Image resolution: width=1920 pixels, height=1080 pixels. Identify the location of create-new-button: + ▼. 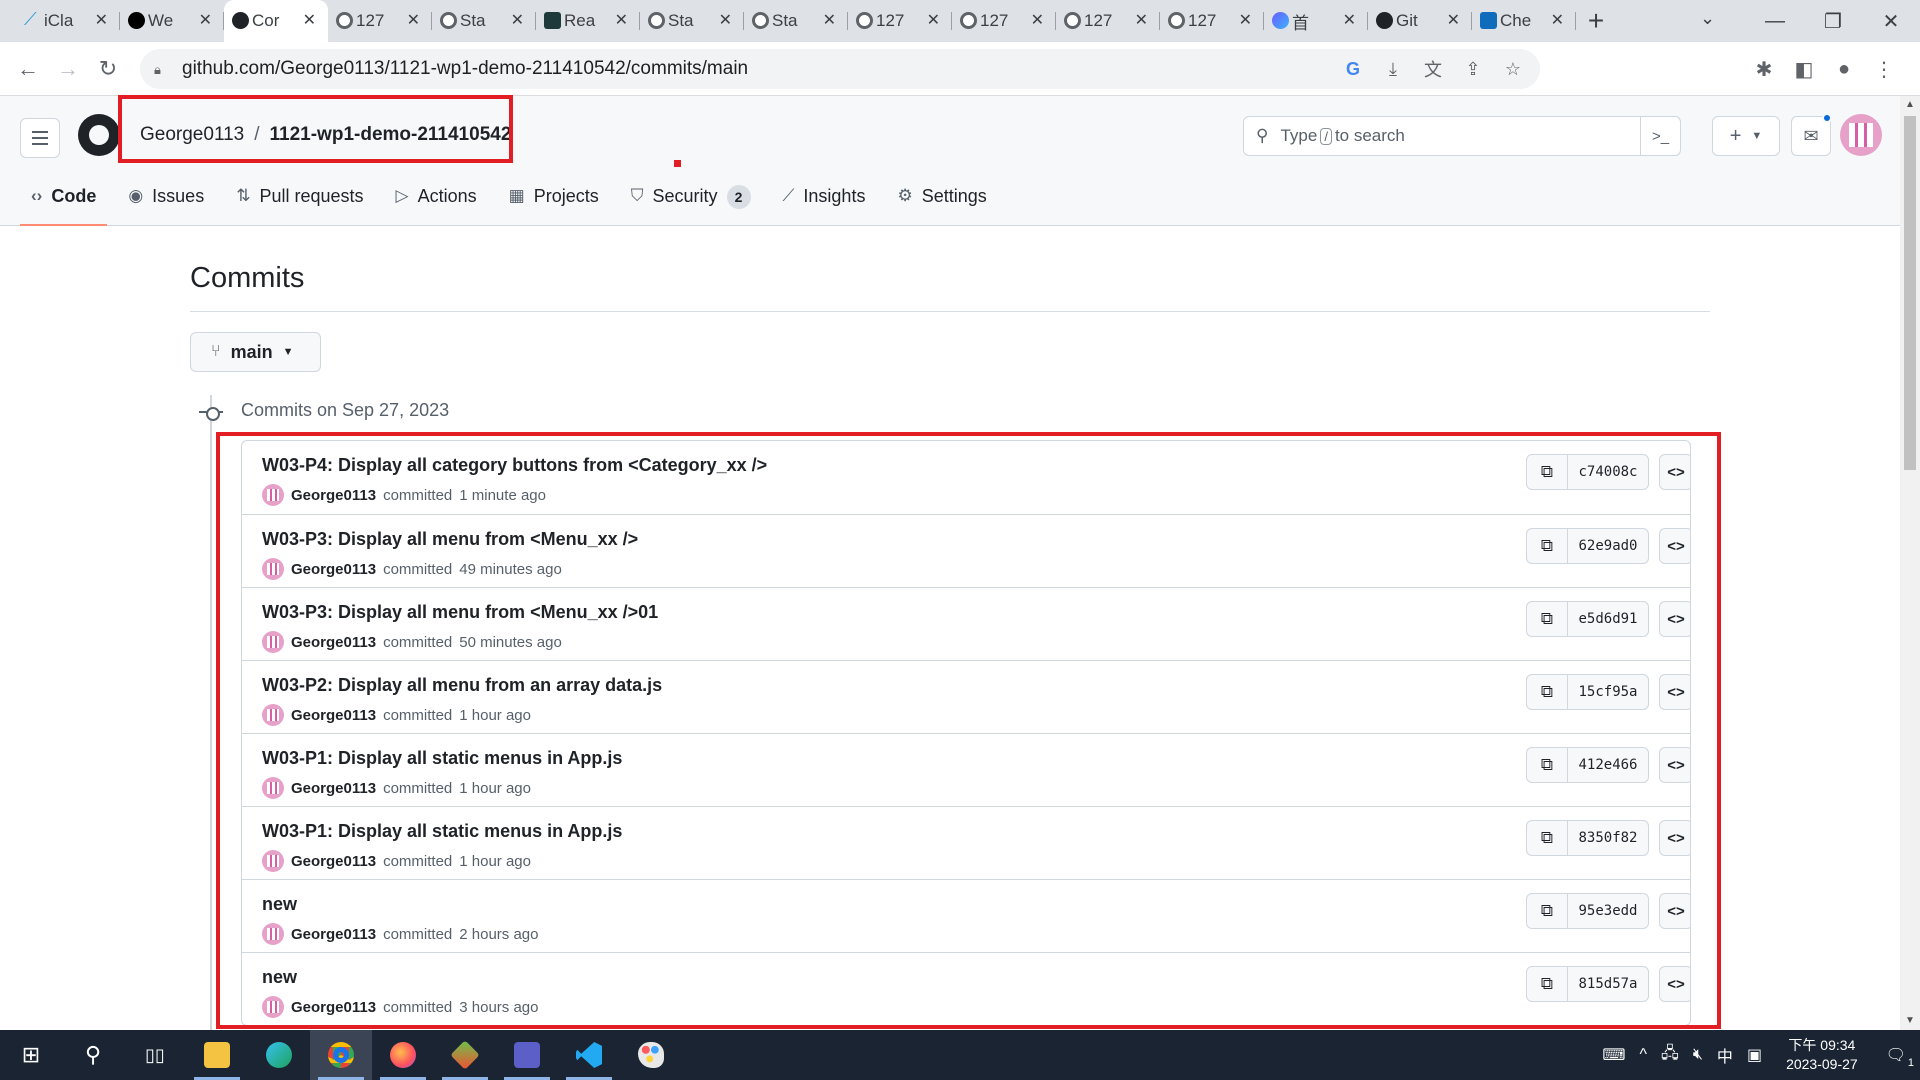
(1746, 136).